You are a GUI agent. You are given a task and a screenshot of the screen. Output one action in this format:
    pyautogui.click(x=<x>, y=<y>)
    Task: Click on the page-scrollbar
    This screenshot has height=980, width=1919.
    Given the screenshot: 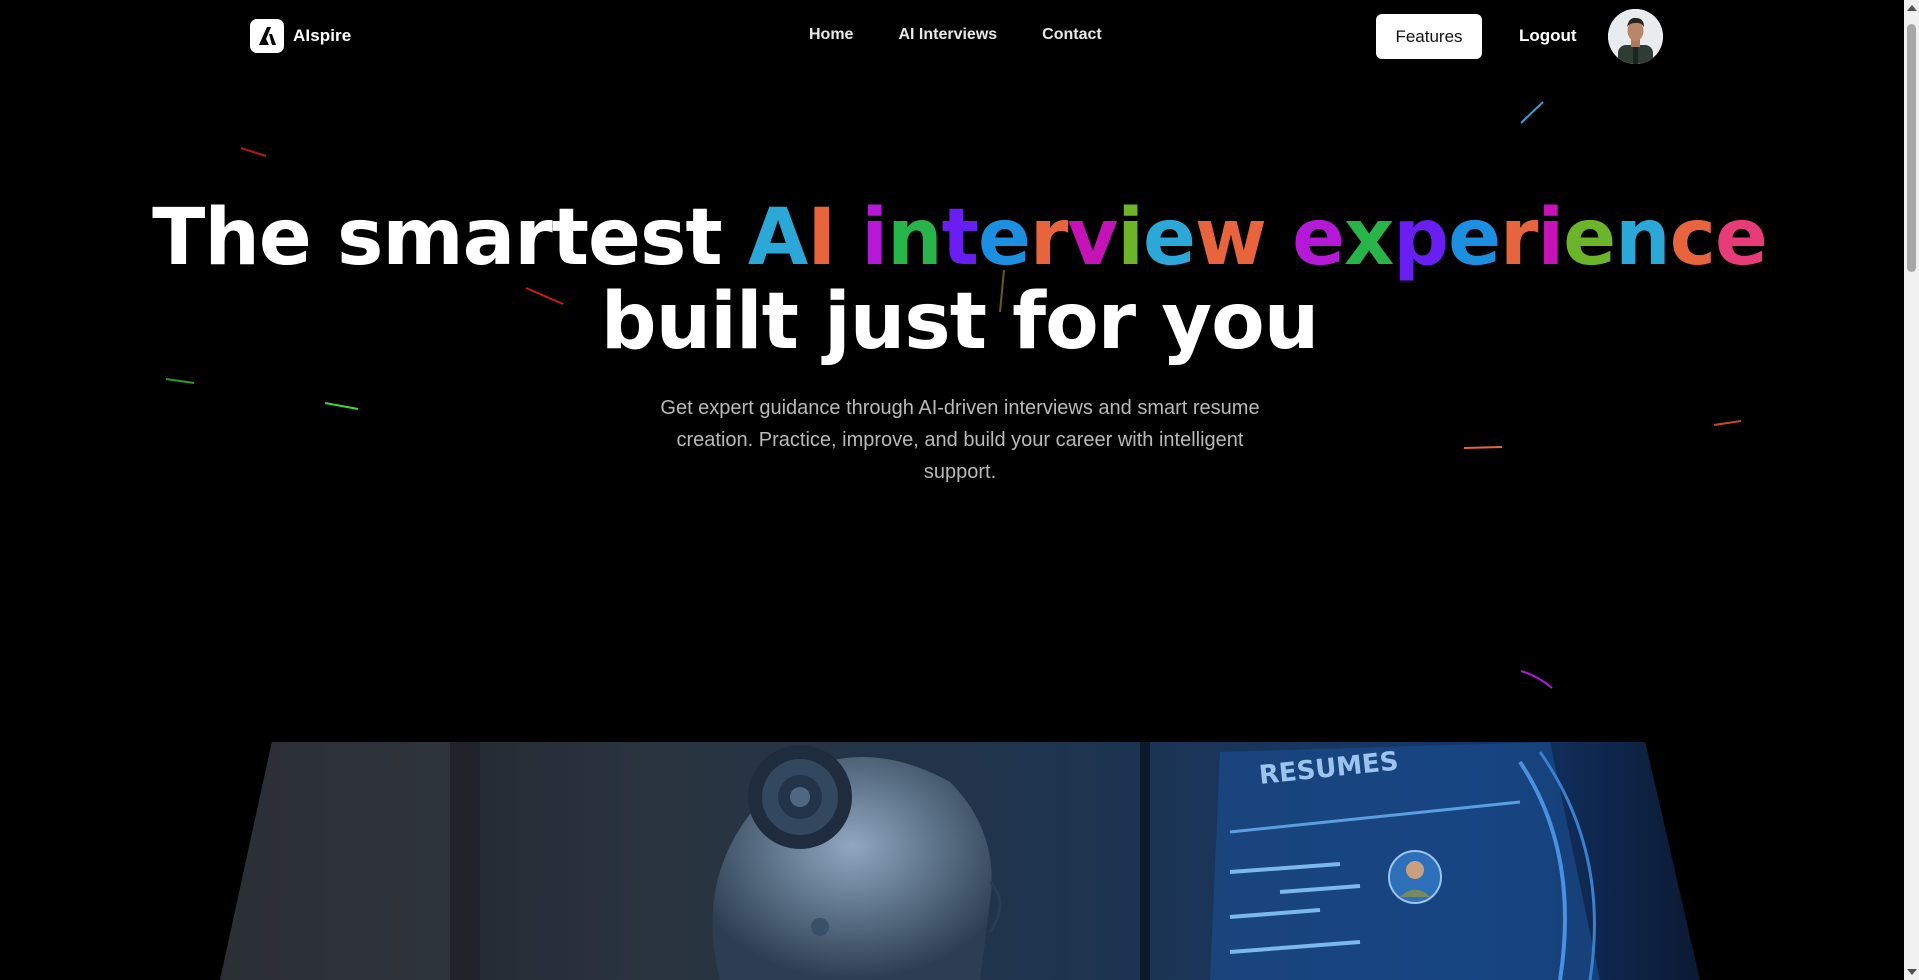 What is the action you would take?
    pyautogui.click(x=1911, y=490)
    